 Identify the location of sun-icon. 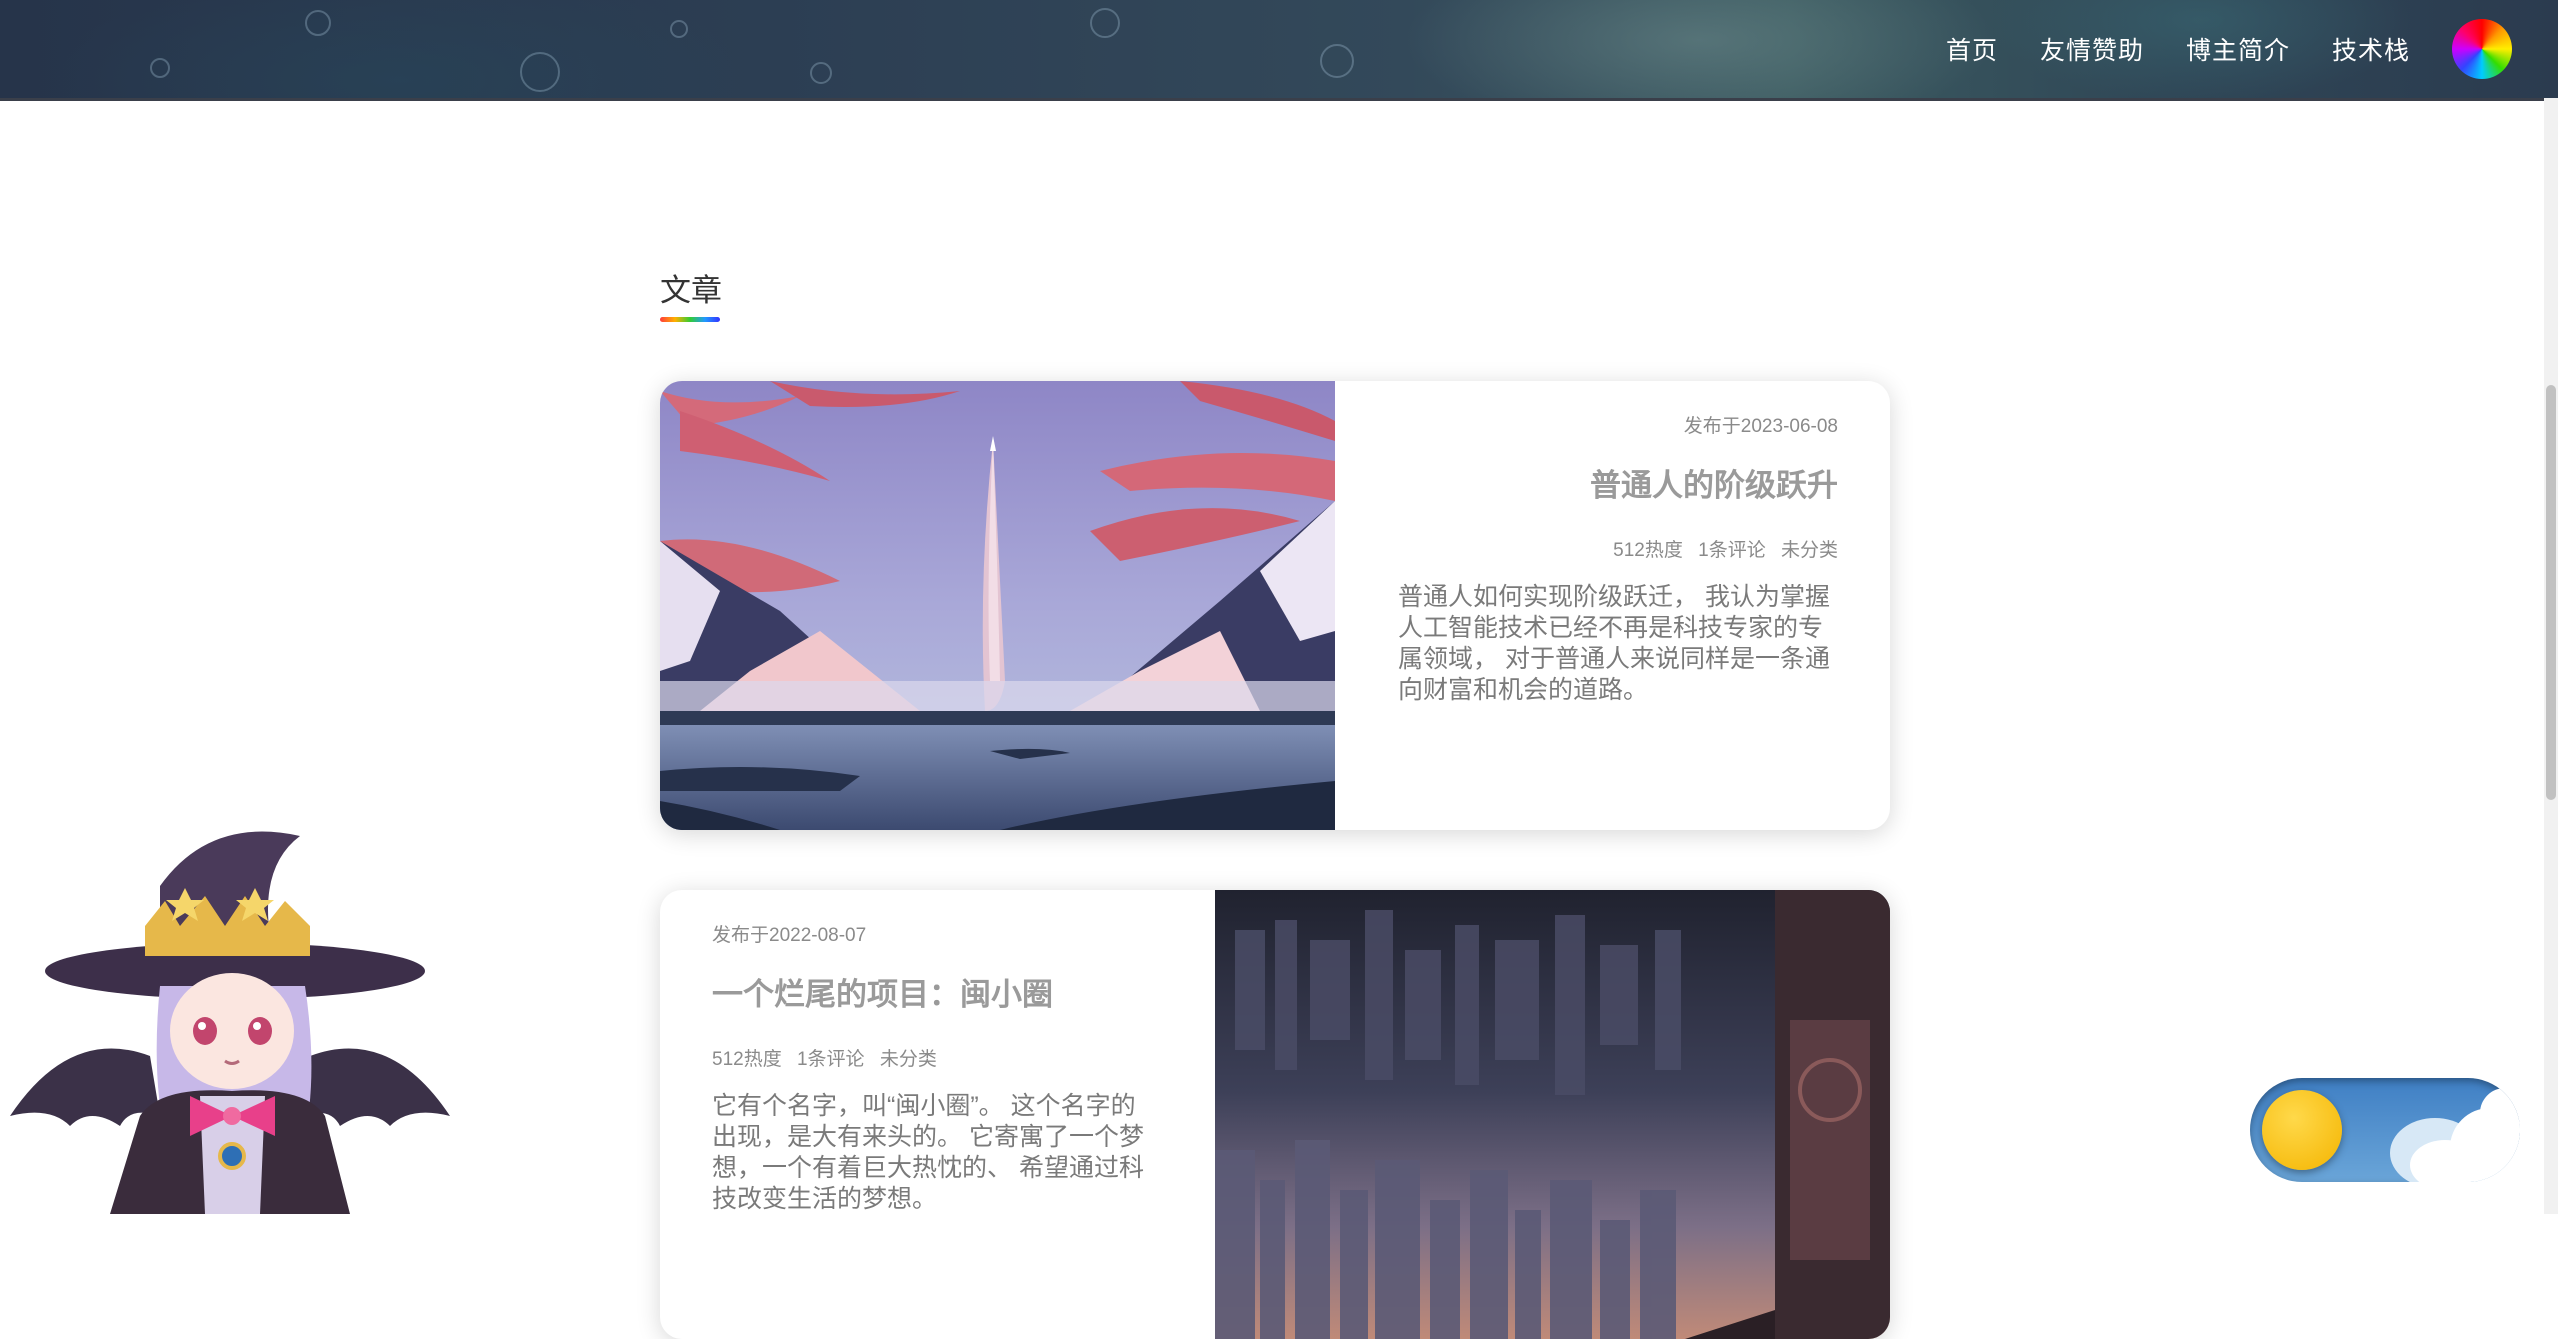
(2302, 1130).